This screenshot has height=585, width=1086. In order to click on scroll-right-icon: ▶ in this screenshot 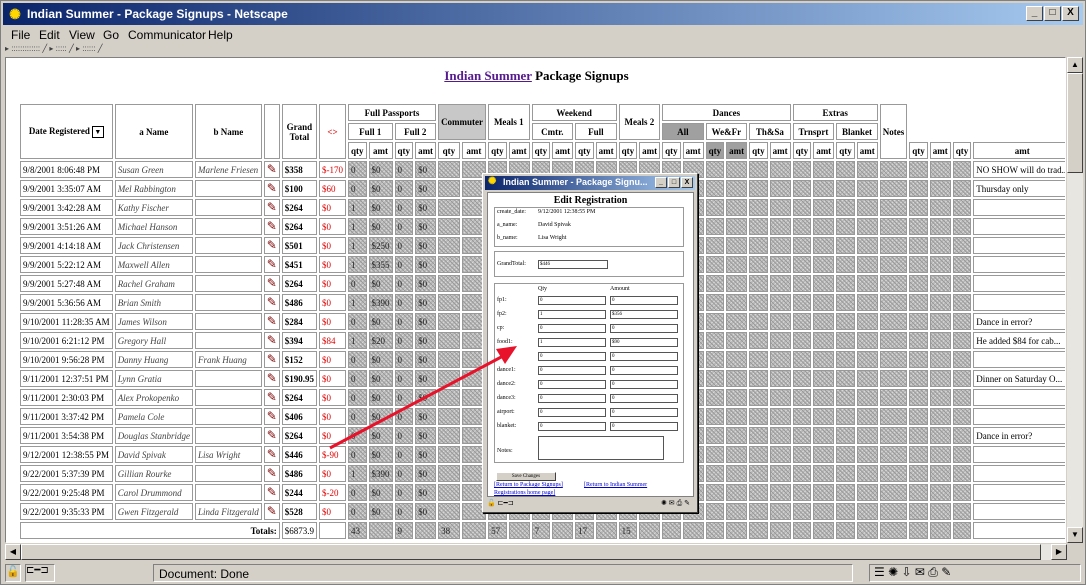, I will do `click(1059, 552)`.